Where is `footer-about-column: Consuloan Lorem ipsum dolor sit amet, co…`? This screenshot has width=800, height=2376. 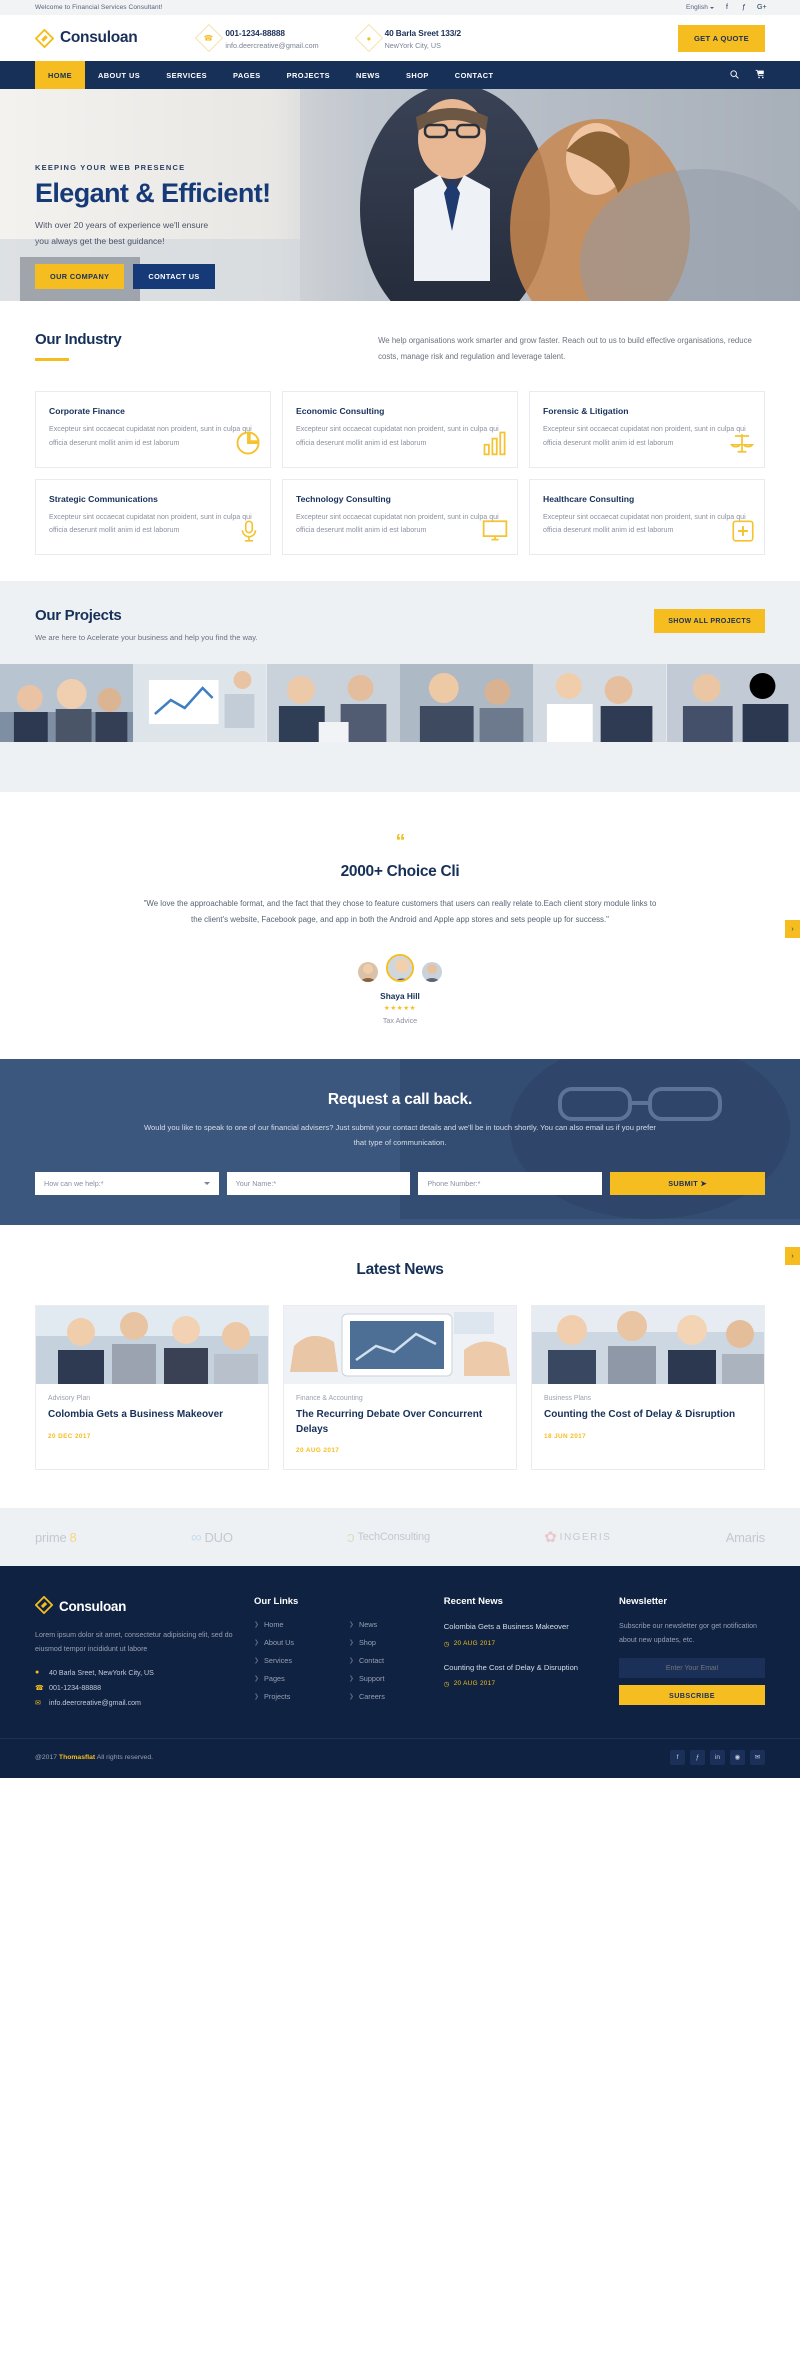 footer-about-column: Consuloan Lorem ipsum dolor sit amet, co… is located at coordinates (144, 1654).